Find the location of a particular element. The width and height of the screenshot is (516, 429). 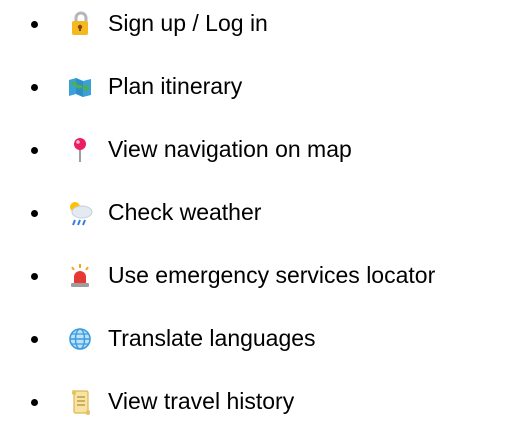

scroll-icon is located at coordinates (80, 402).